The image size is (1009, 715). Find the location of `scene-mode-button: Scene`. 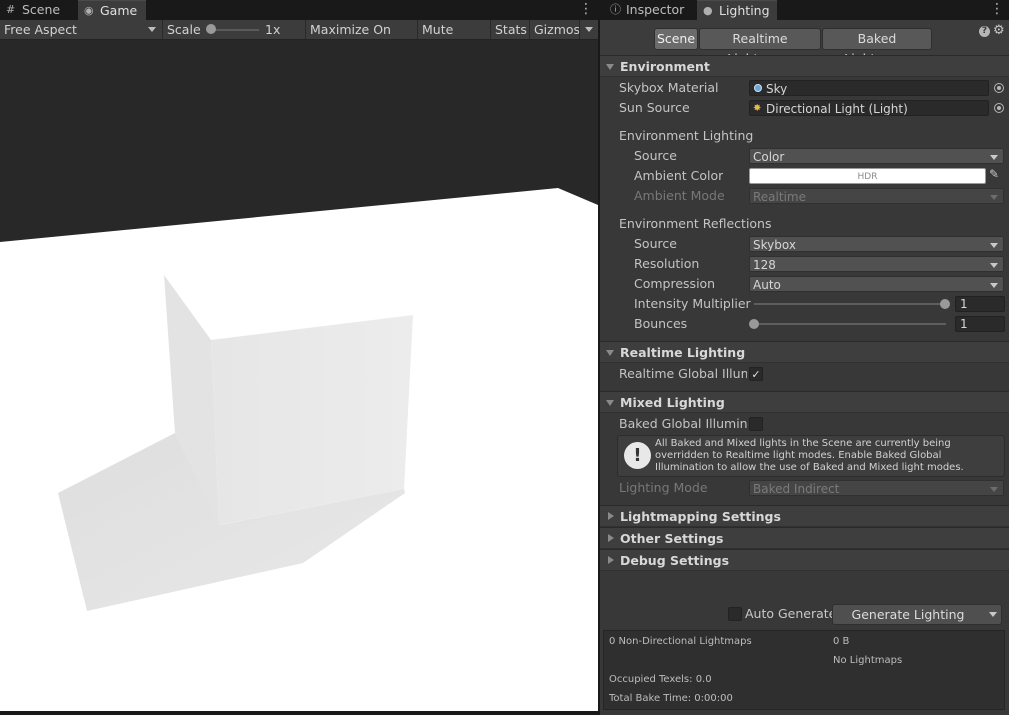

scene-mode-button: Scene is located at coordinates (676, 39).